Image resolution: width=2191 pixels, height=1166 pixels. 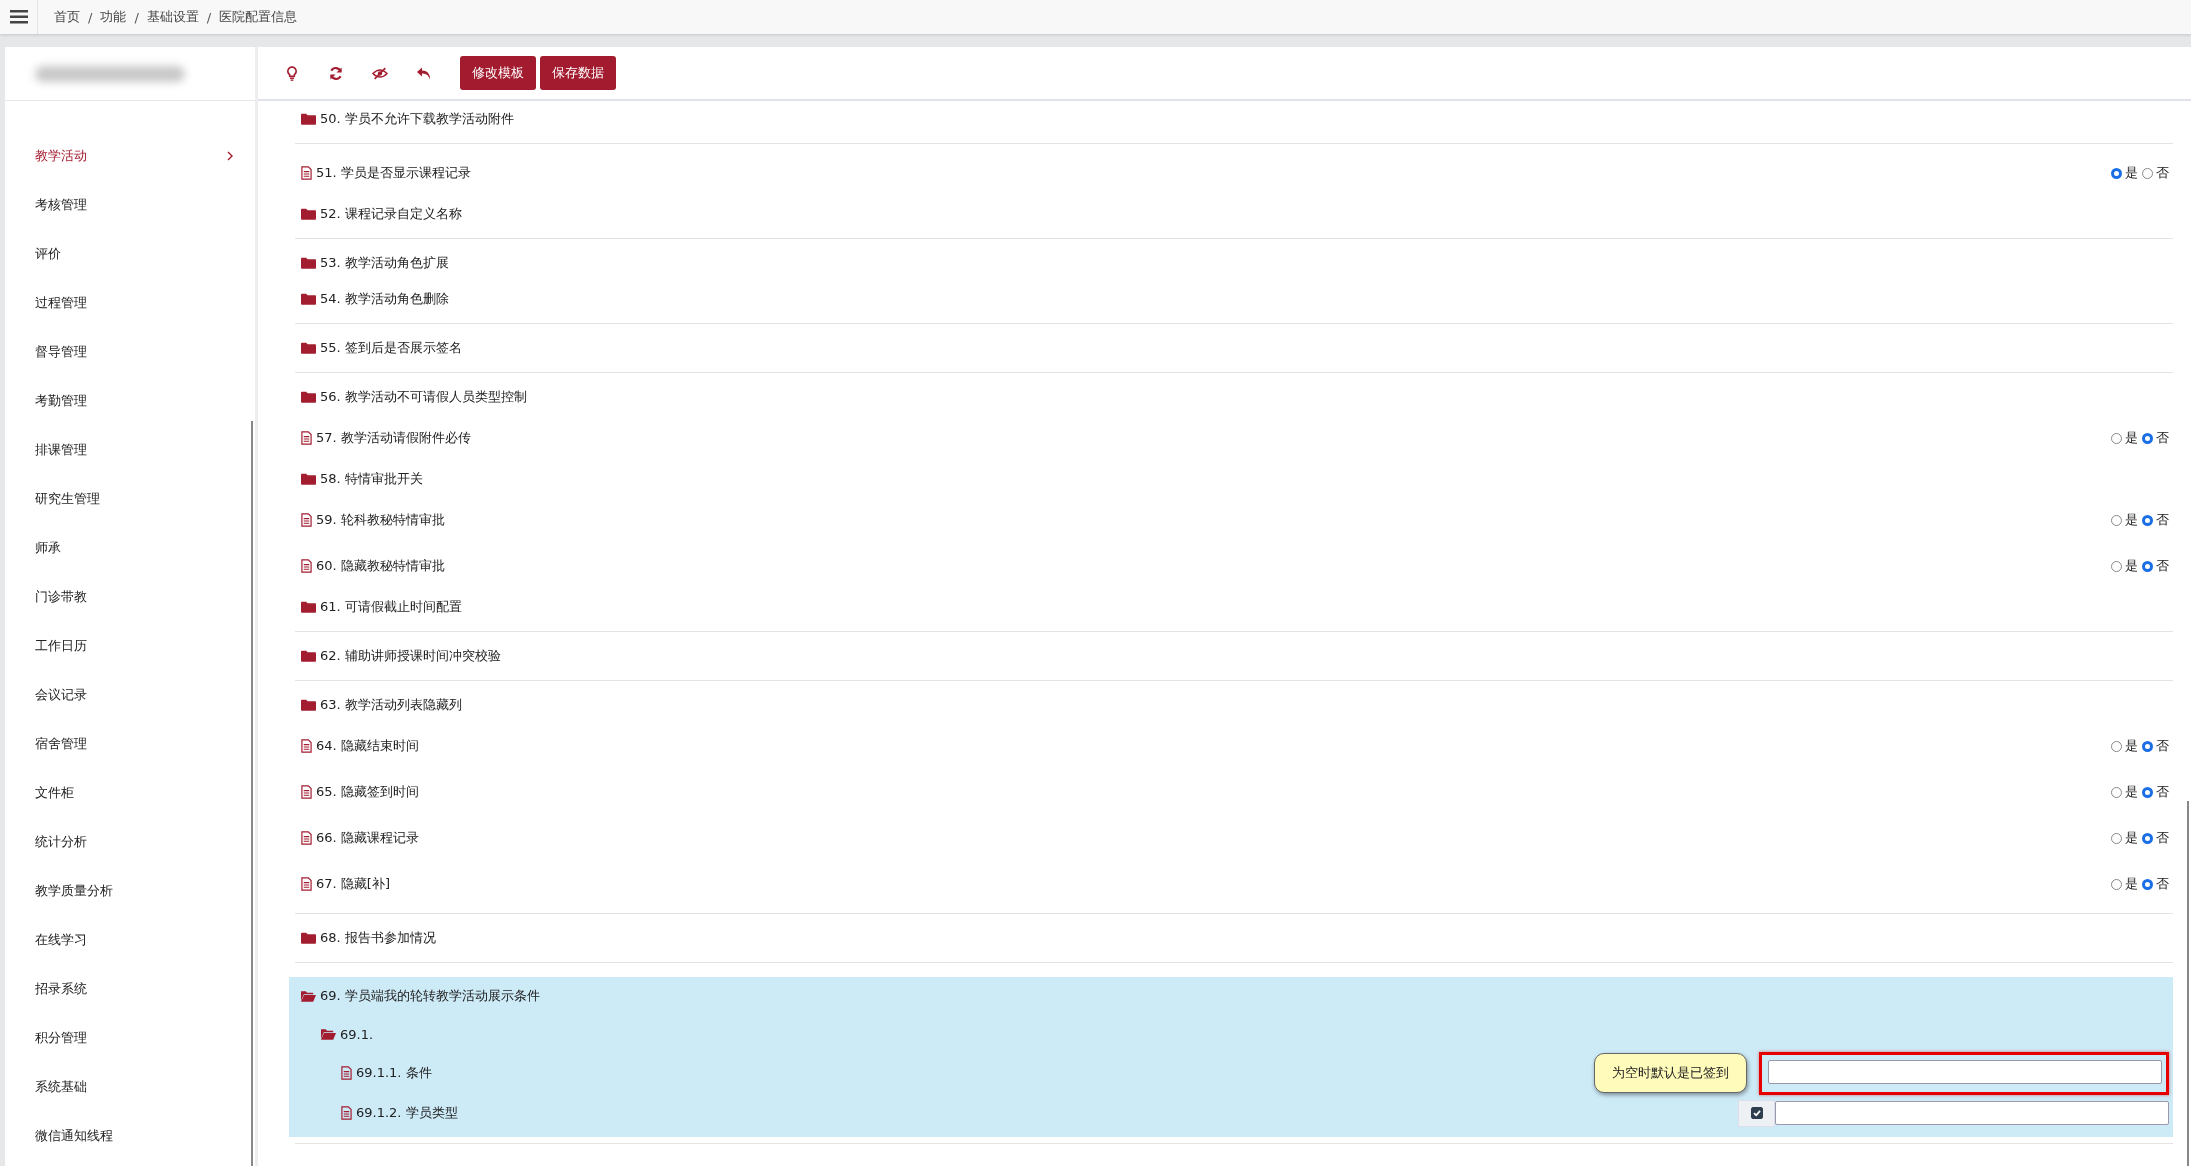 I want to click on sidebar-item: 积分管理, so click(x=130, y=1037).